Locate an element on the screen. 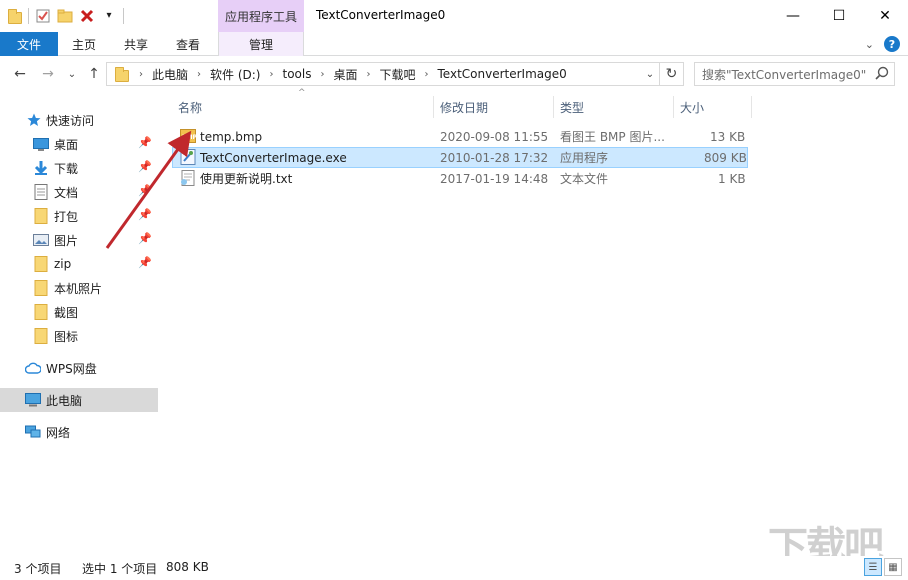 The width and height of the screenshot is (908, 580). sidebar-item-label: 网络 is located at coordinates (58, 432).